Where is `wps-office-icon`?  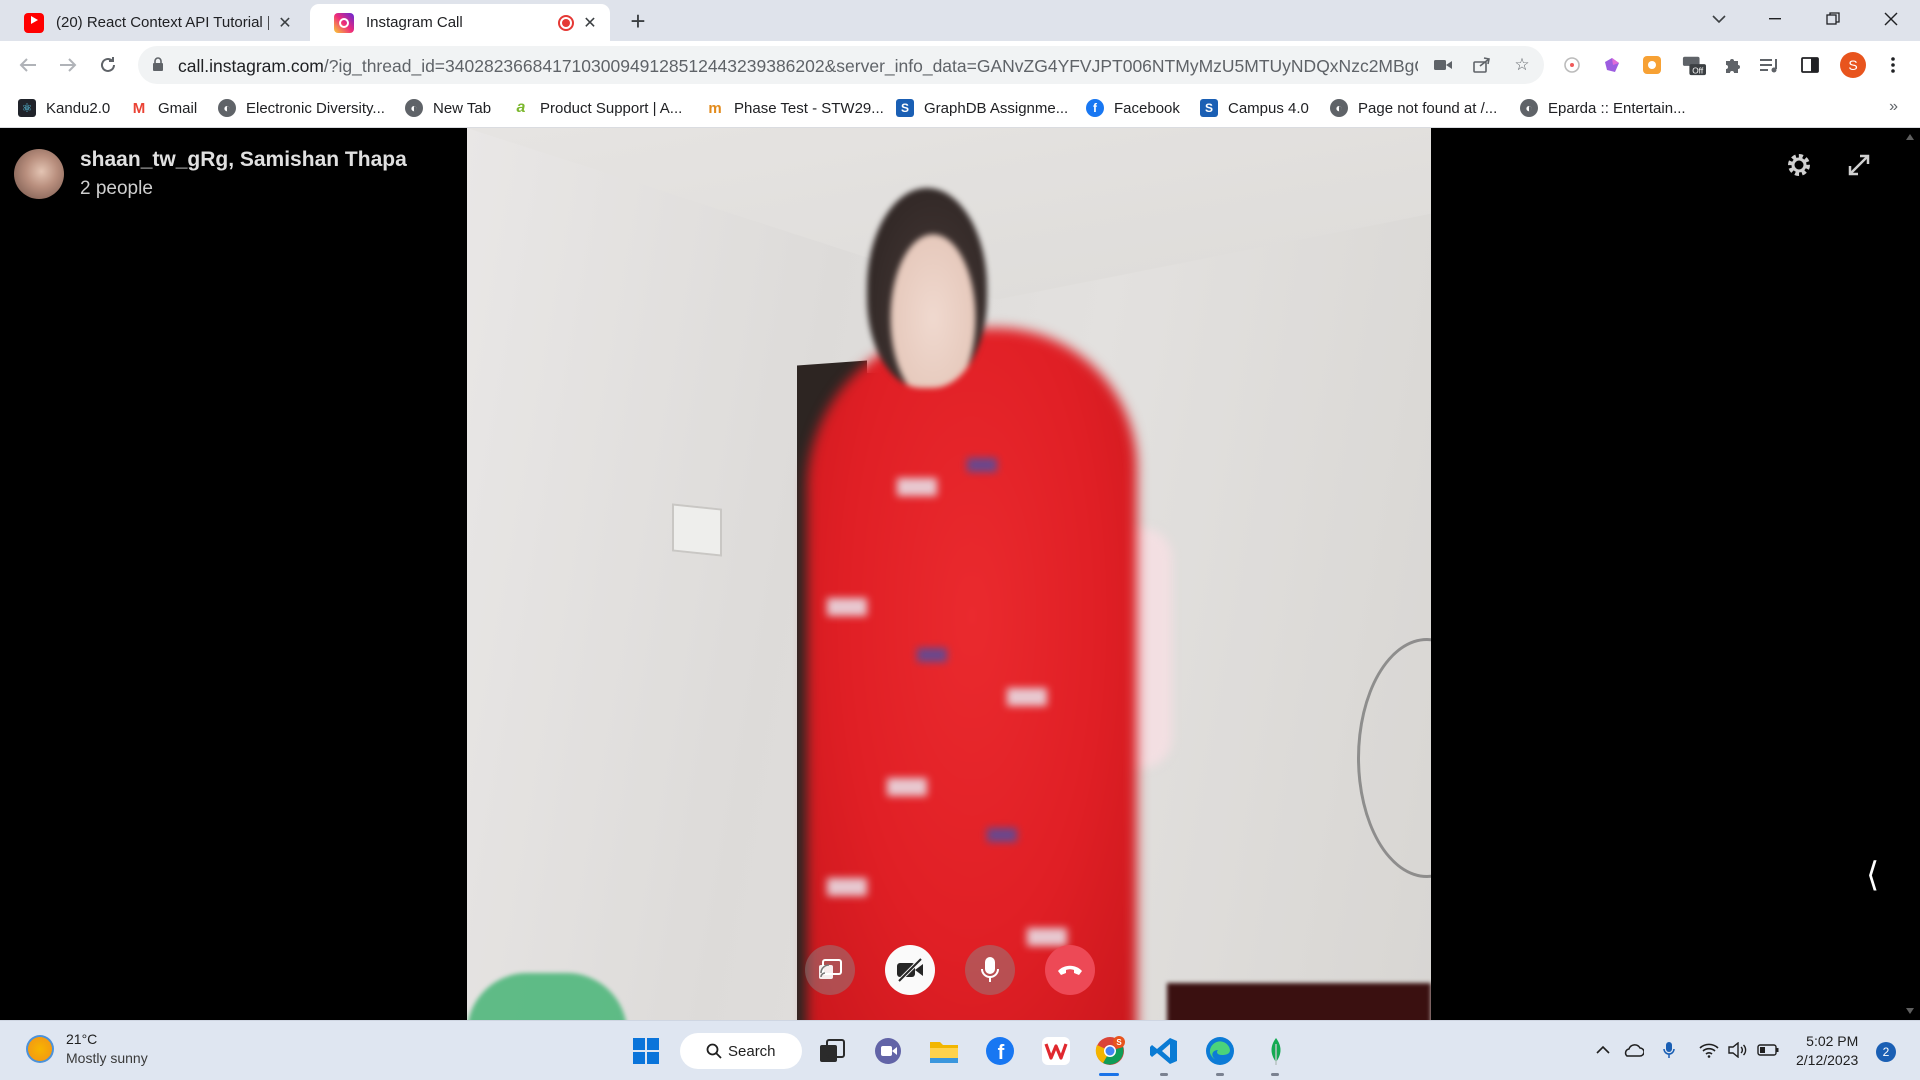 wps-office-icon is located at coordinates (1056, 1051).